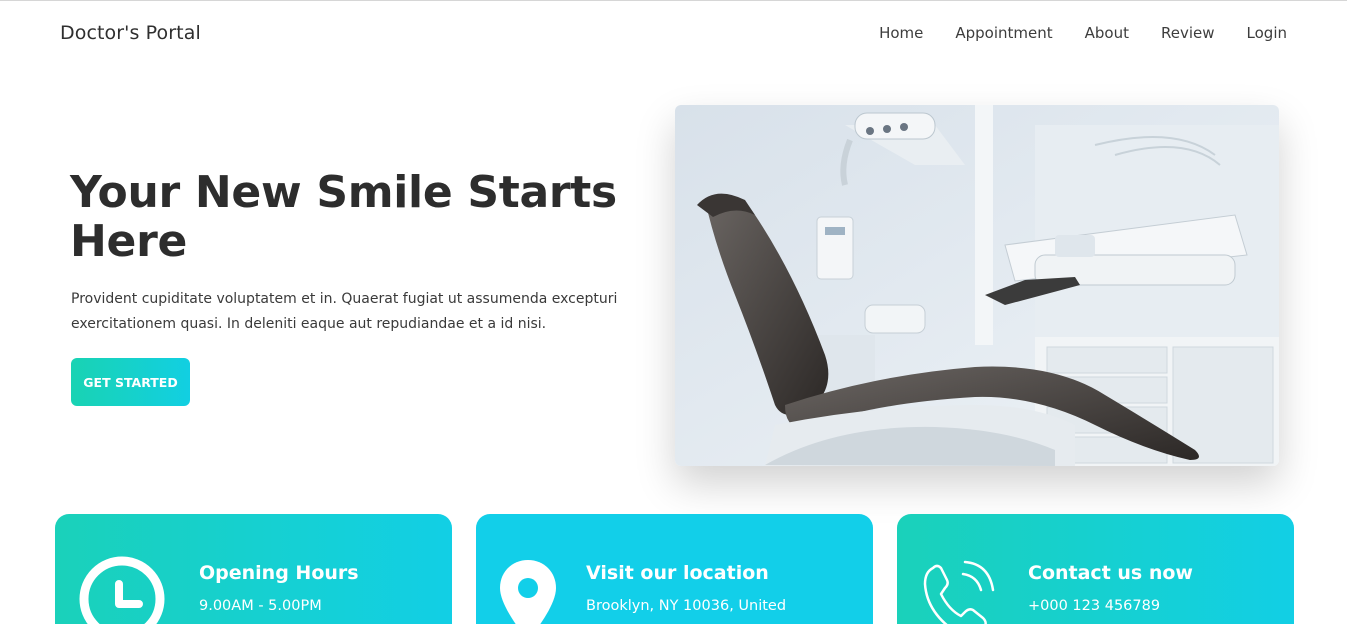  I want to click on phone-icon, so click(959, 589).